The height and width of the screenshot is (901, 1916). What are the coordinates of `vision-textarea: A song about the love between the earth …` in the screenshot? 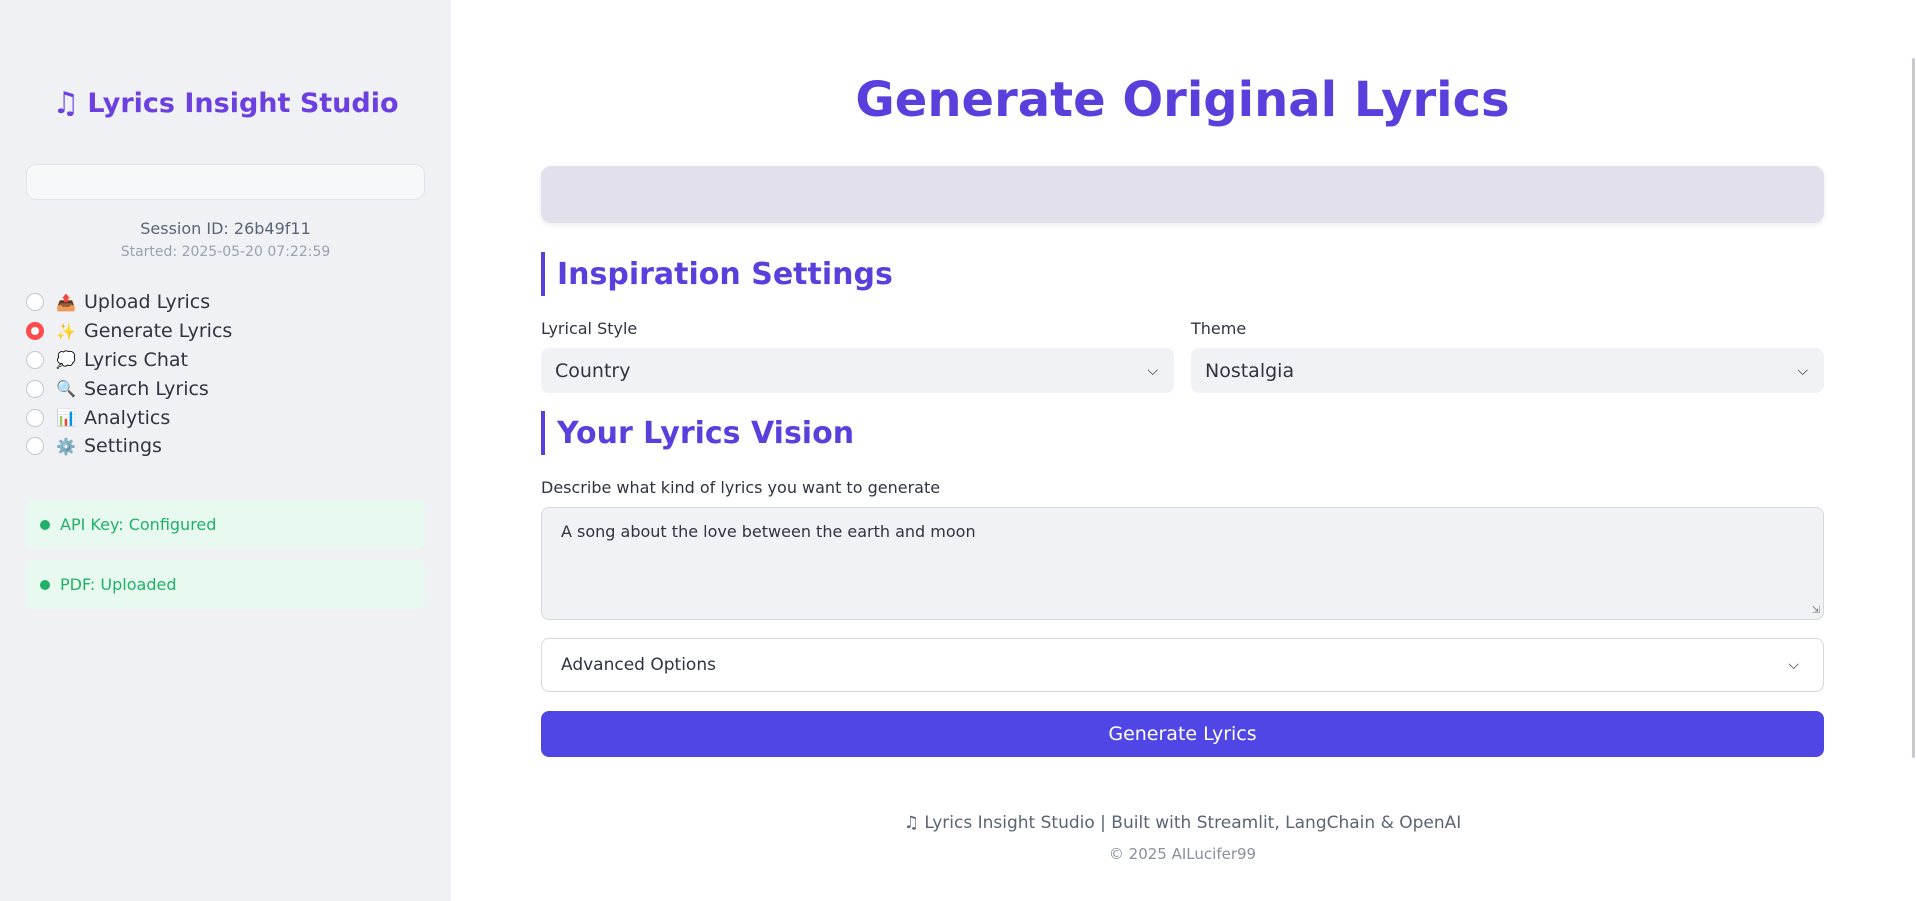 It's located at (1182, 563).